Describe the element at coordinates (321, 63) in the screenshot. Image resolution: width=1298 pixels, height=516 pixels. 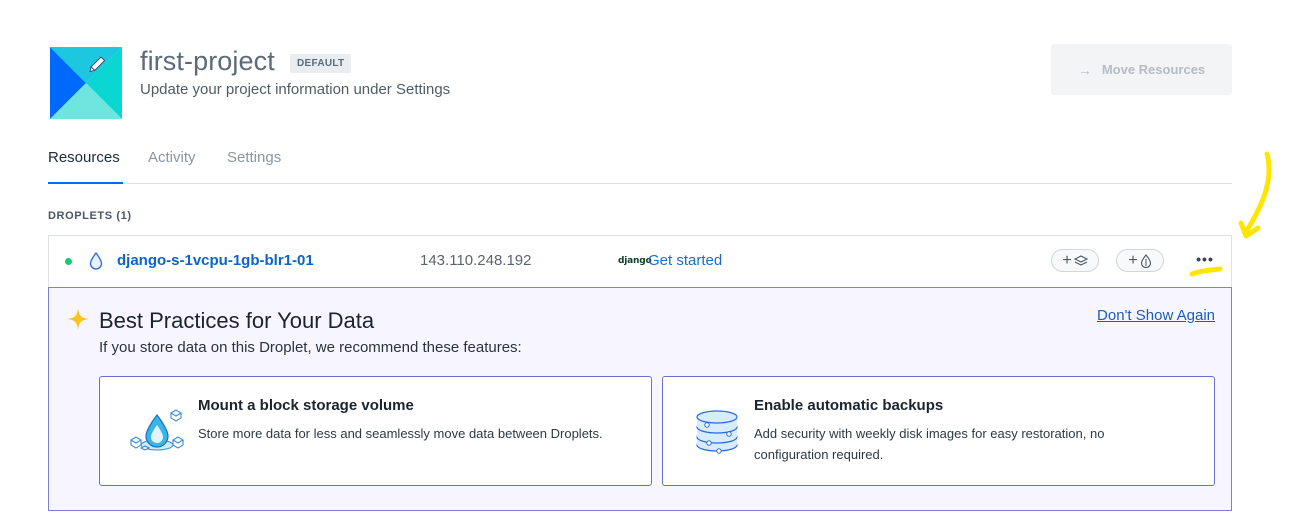
I see `default-badge: DEFAULT` at that location.